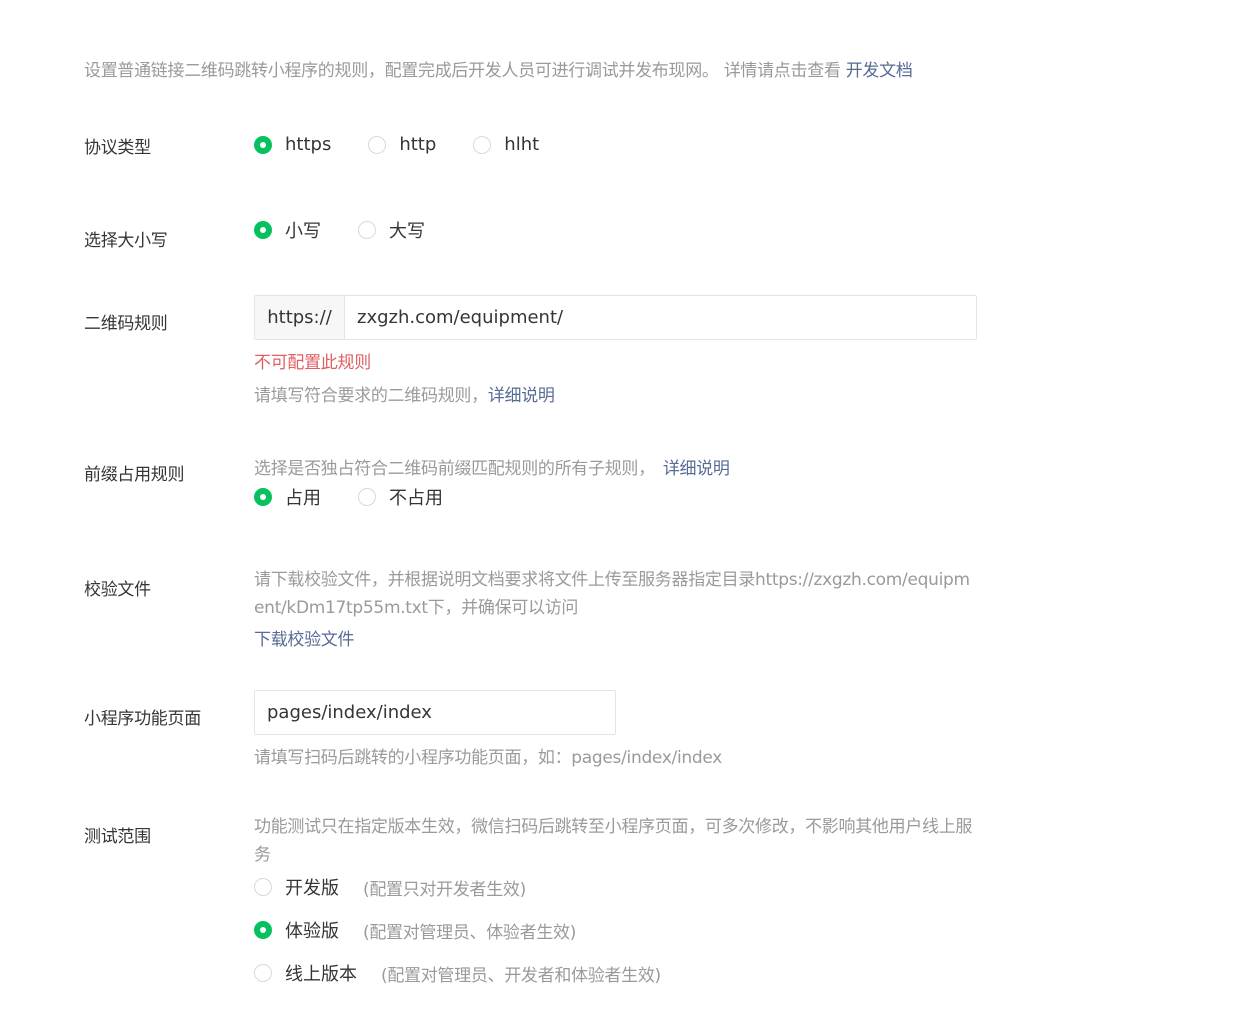 The width and height of the screenshot is (1250, 1010). I want to click on scope-option-desc: (配置对管理员、体验者生效), so click(470, 932).